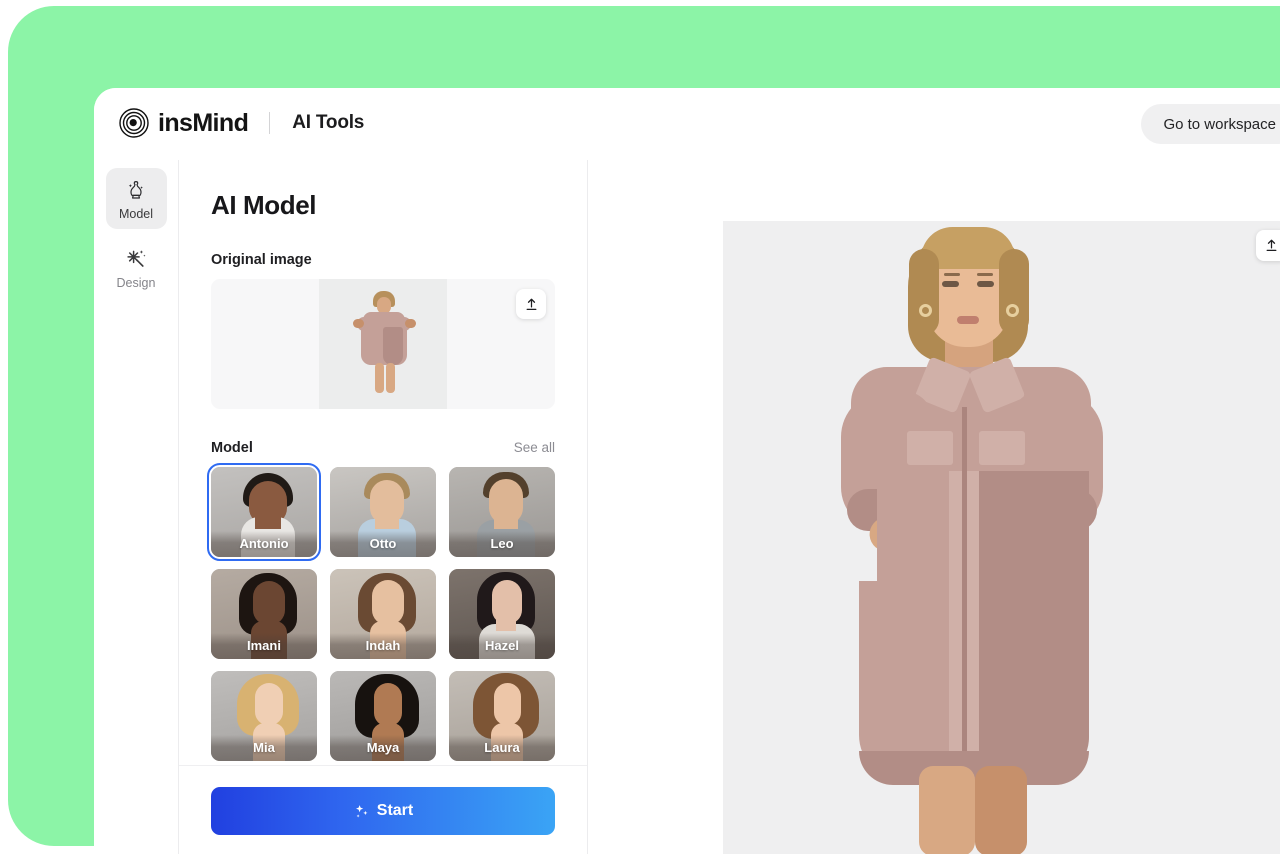 The width and height of the screenshot is (1280, 854). I want to click on start-button: Start, so click(383, 811).